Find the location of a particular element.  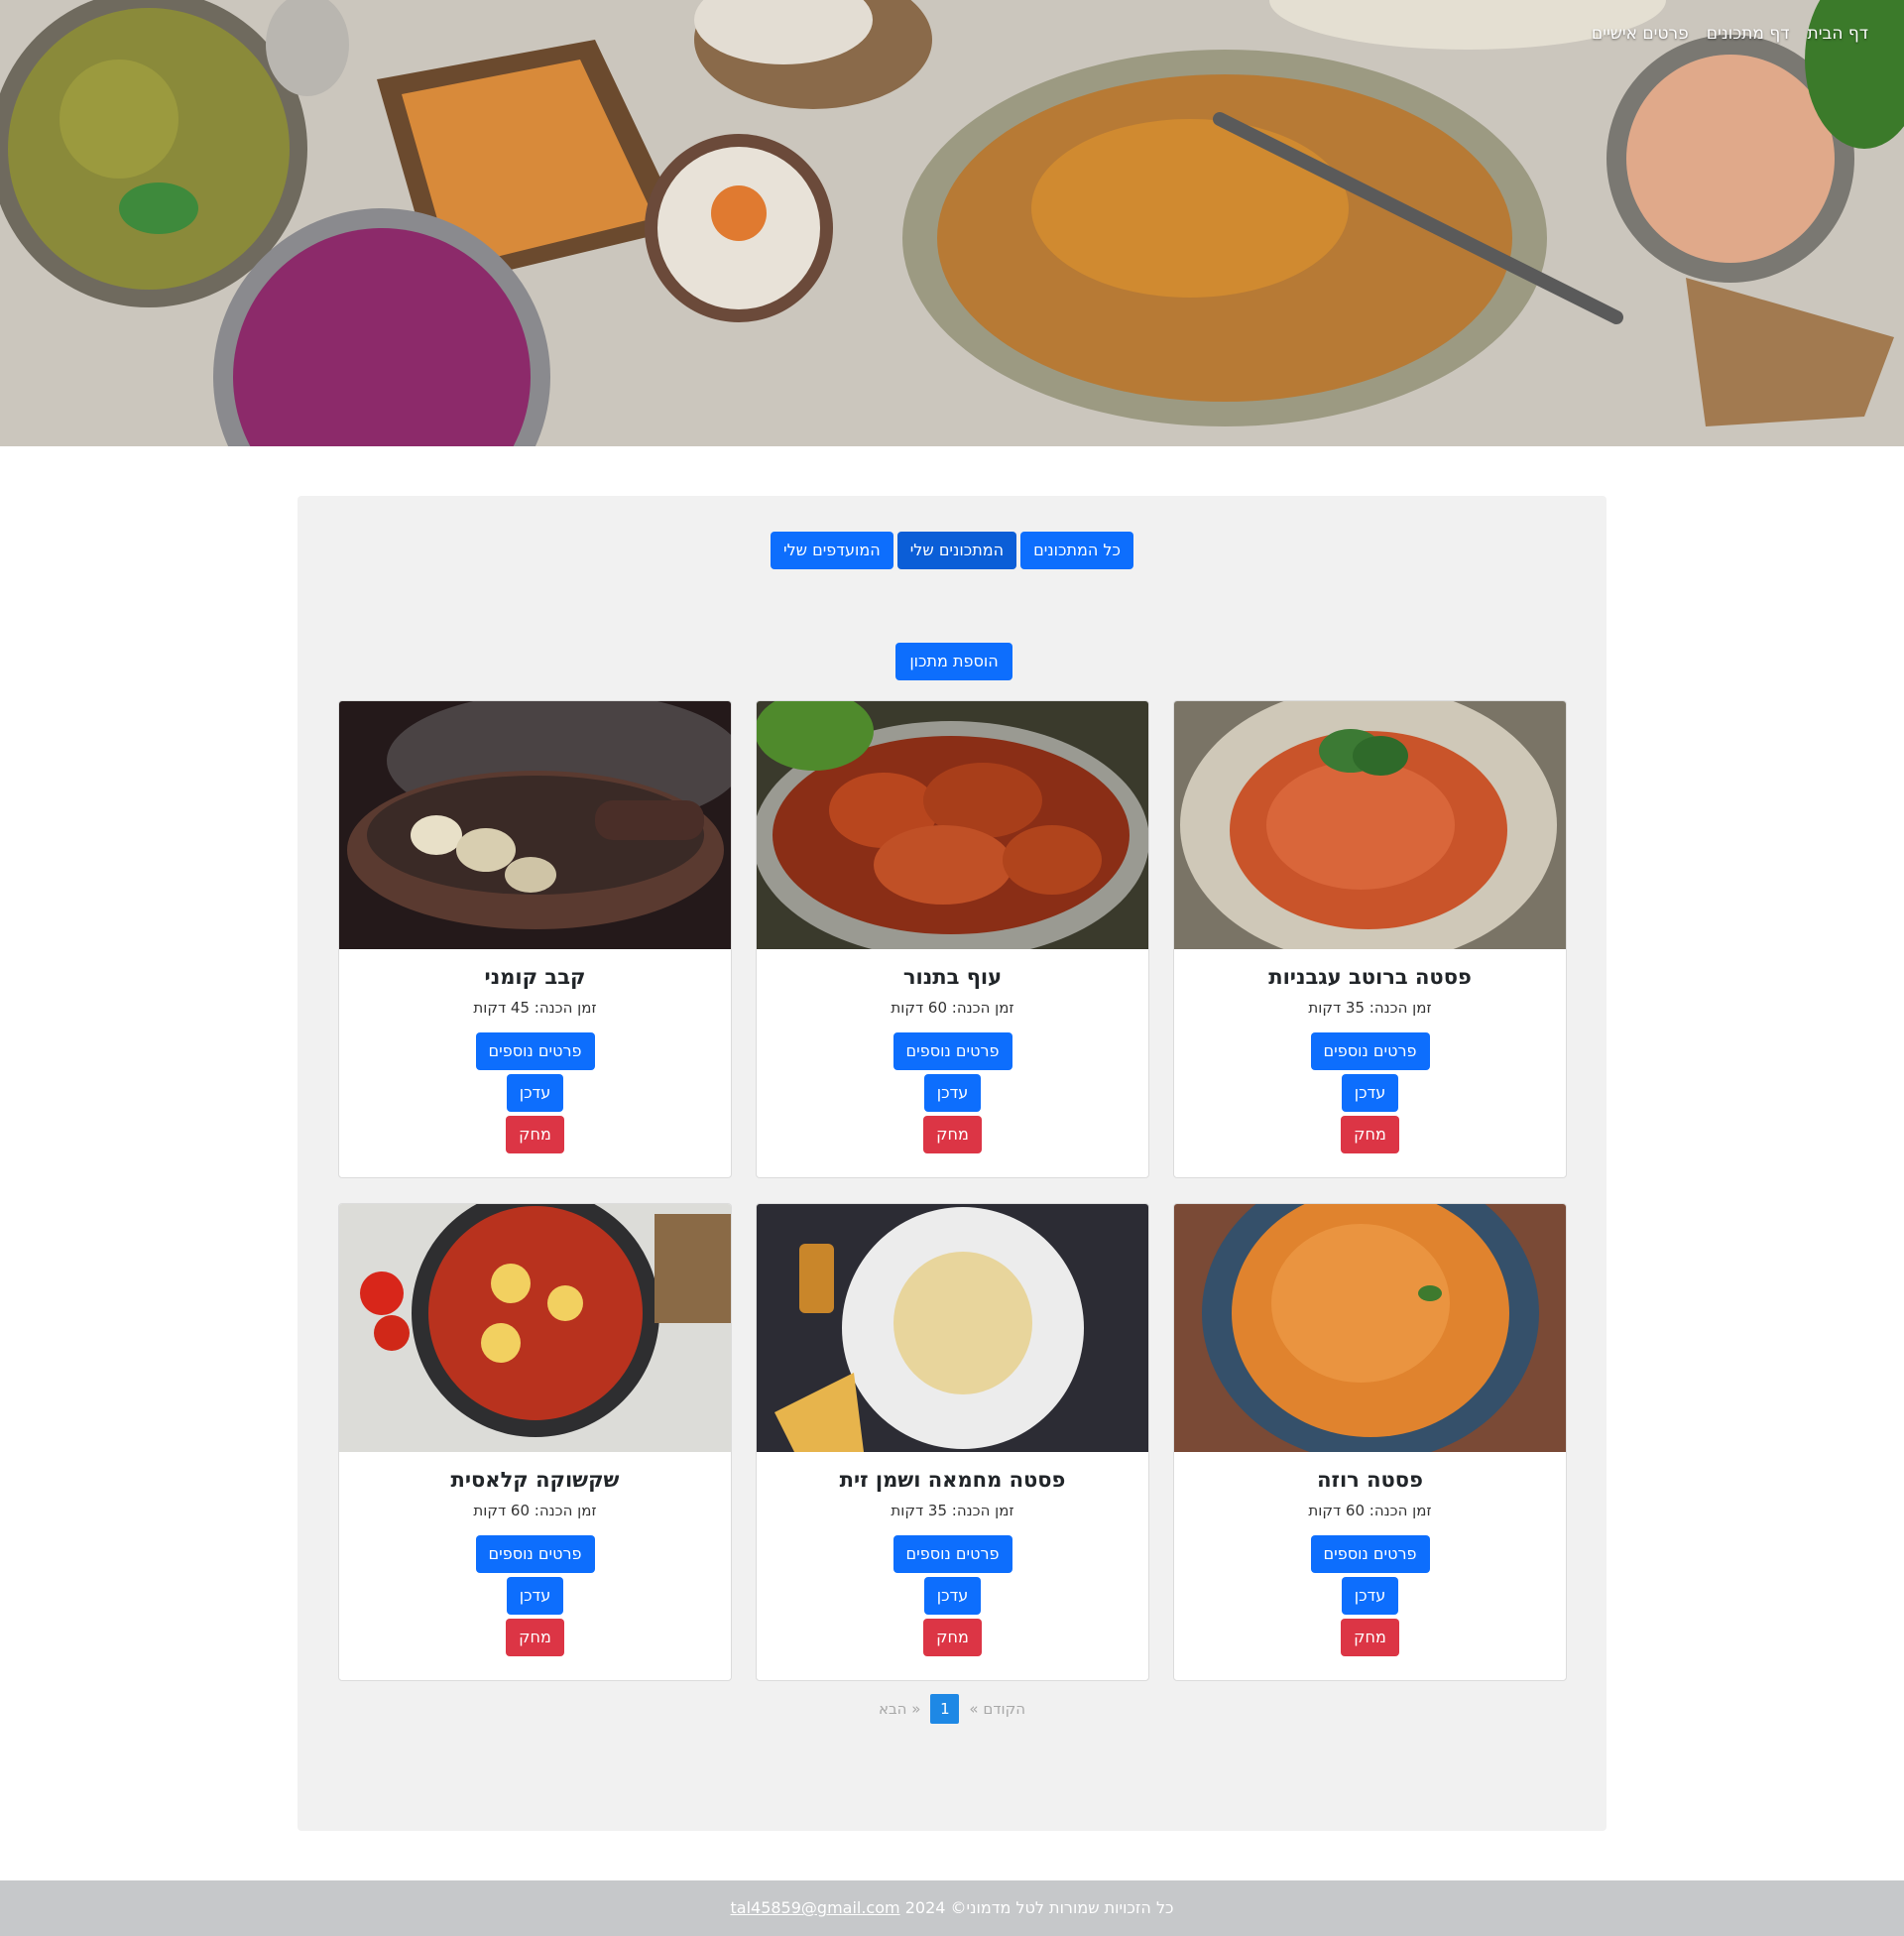

recipe-image-shakshuka is located at coordinates (535, 1328).